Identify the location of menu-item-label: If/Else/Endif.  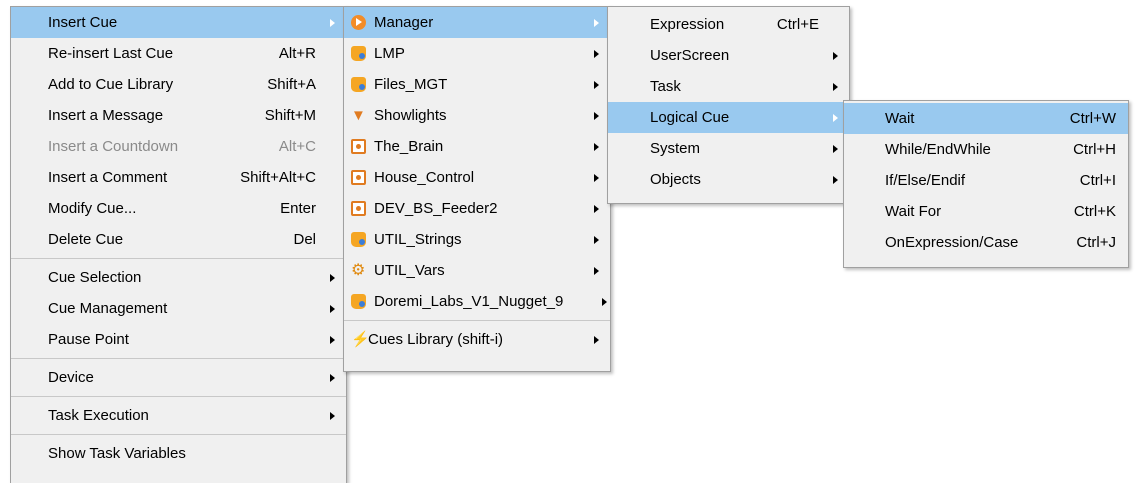
(925, 180).